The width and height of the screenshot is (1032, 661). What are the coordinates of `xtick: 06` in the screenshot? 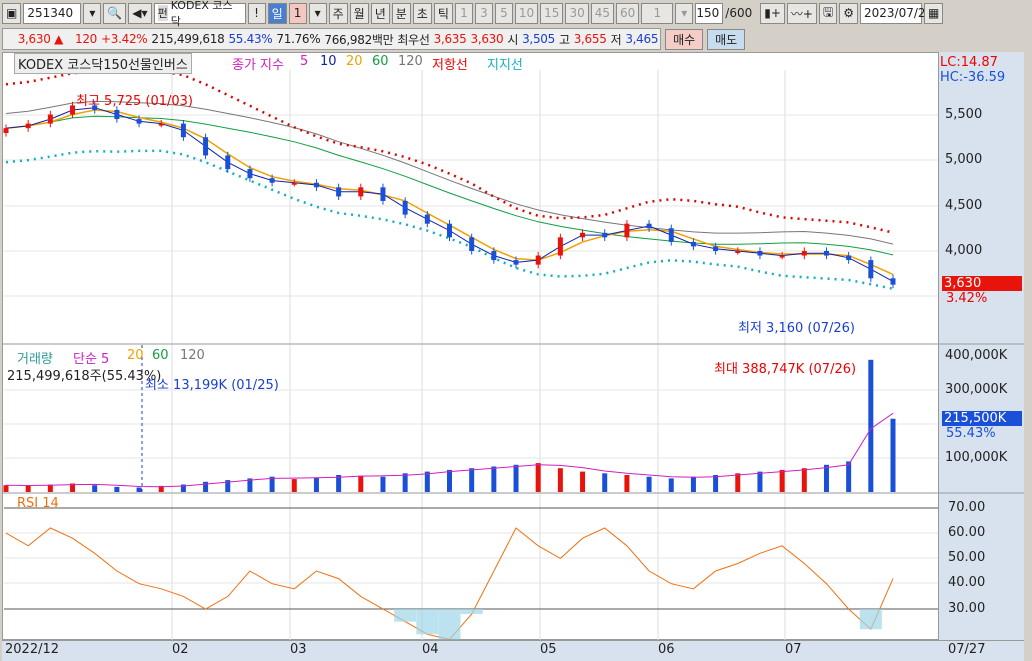 It's located at (666, 649).